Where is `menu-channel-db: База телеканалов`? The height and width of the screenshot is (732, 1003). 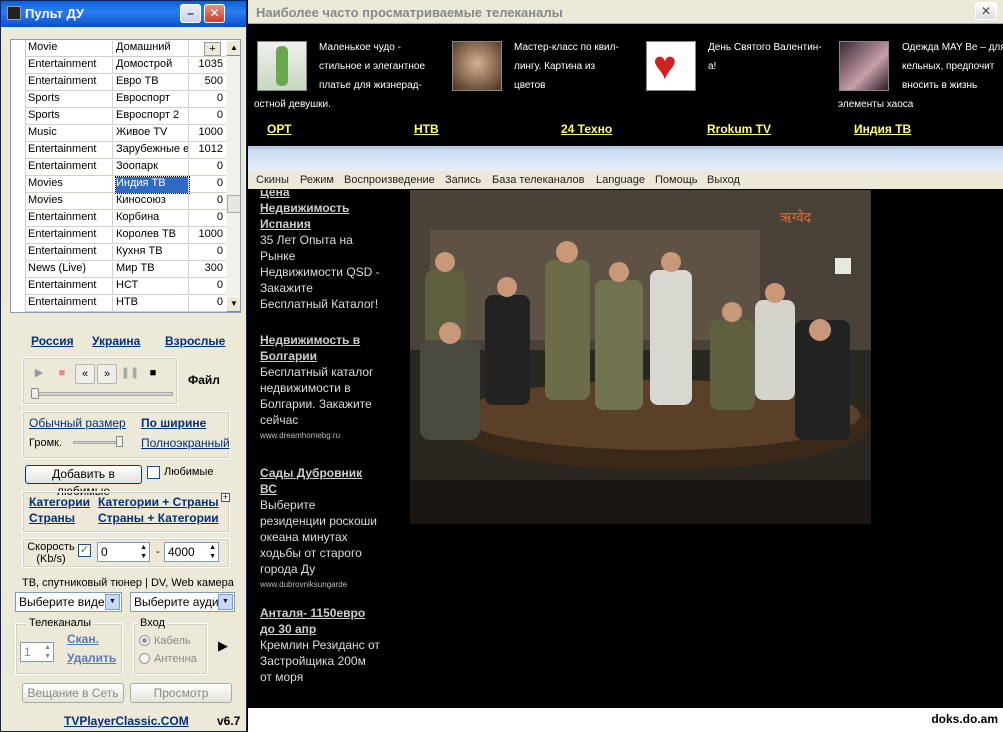
menu-channel-db: База телеканалов is located at coordinates (538, 180).